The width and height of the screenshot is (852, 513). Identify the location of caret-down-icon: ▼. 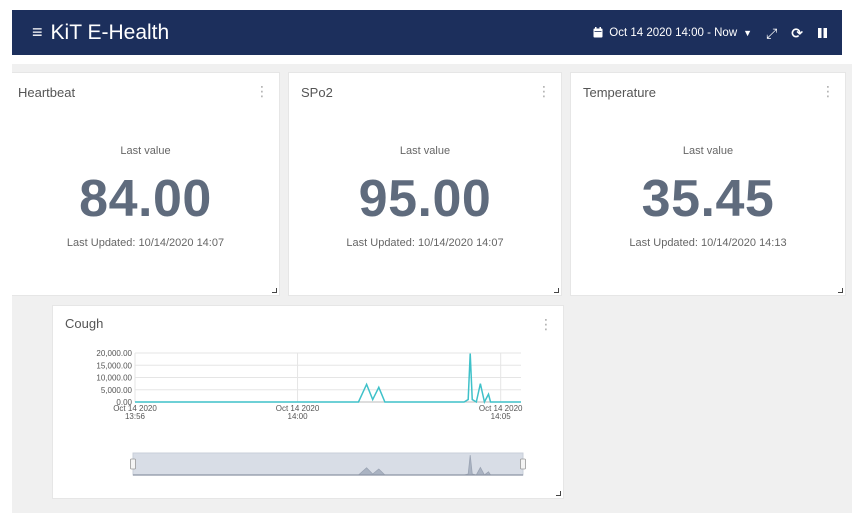
(748, 32).